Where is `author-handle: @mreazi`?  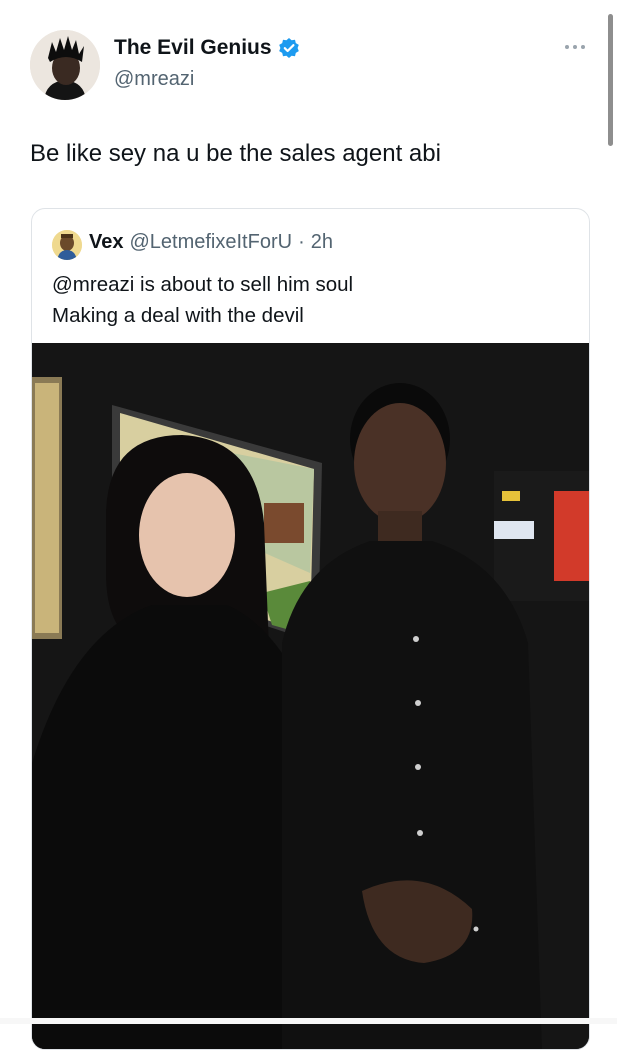
author-handle: @mreazi is located at coordinates (154, 79).